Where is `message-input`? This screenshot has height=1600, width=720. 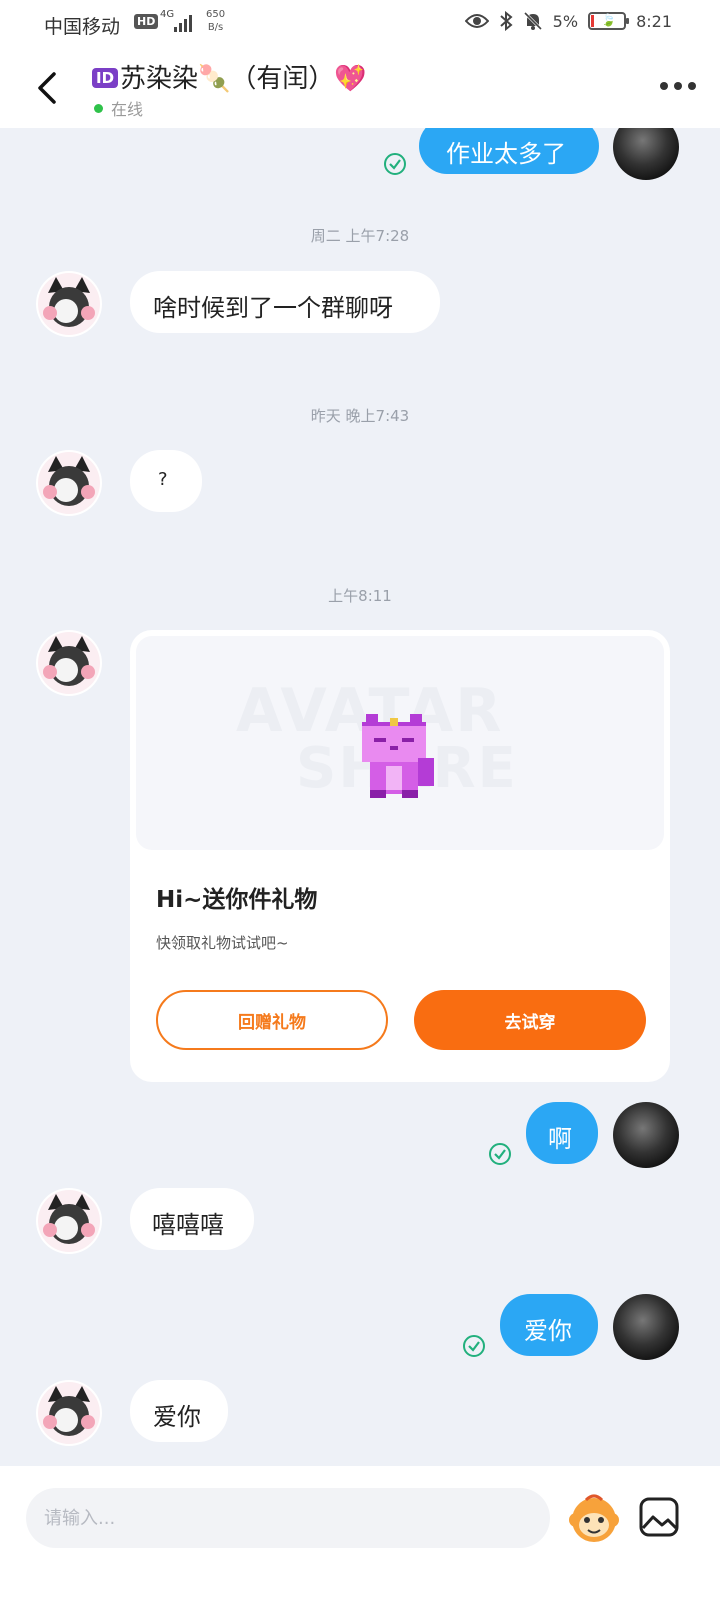 message-input is located at coordinates (288, 1518).